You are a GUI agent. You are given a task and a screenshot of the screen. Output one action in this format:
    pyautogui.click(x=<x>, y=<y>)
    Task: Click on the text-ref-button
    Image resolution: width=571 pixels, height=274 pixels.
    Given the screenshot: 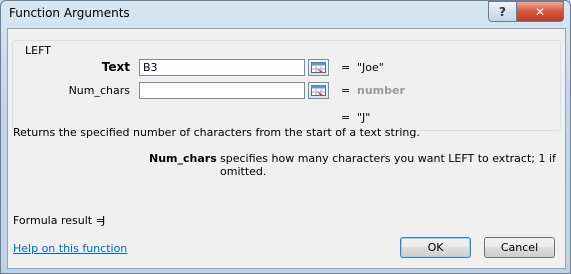 What is the action you would take?
    pyautogui.click(x=318, y=67)
    